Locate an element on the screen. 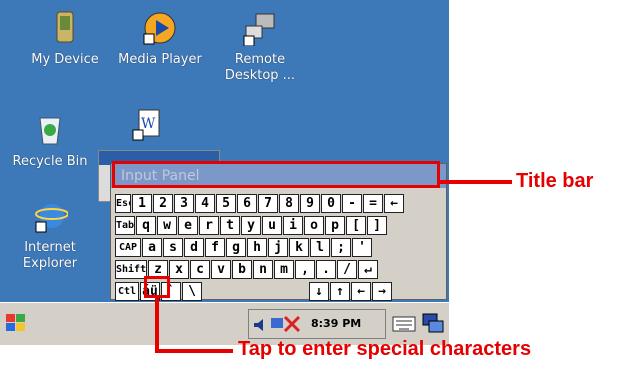  key-8: k is located at coordinates (299, 247).